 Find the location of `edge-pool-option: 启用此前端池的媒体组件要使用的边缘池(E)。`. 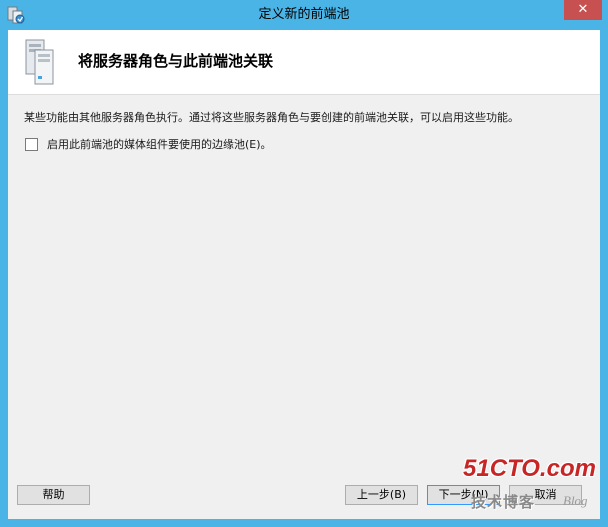

edge-pool-option: 启用此前端池的媒体组件要使用的边缘池(E)。 is located at coordinates (148, 144).